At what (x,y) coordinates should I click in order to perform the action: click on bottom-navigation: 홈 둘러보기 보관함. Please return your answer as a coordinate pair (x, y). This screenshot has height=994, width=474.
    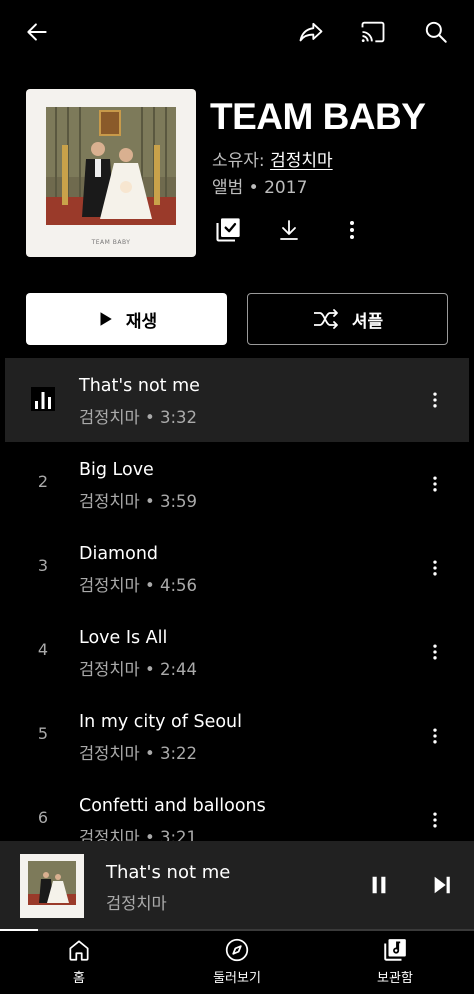
    Looking at the image, I should click on (237, 962).